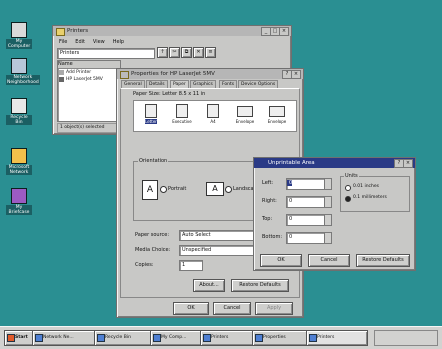  Describe the element at coordinates (383, 260) in the screenshot. I see `margins-restore-defaults-button: Restore Defaults` at that location.